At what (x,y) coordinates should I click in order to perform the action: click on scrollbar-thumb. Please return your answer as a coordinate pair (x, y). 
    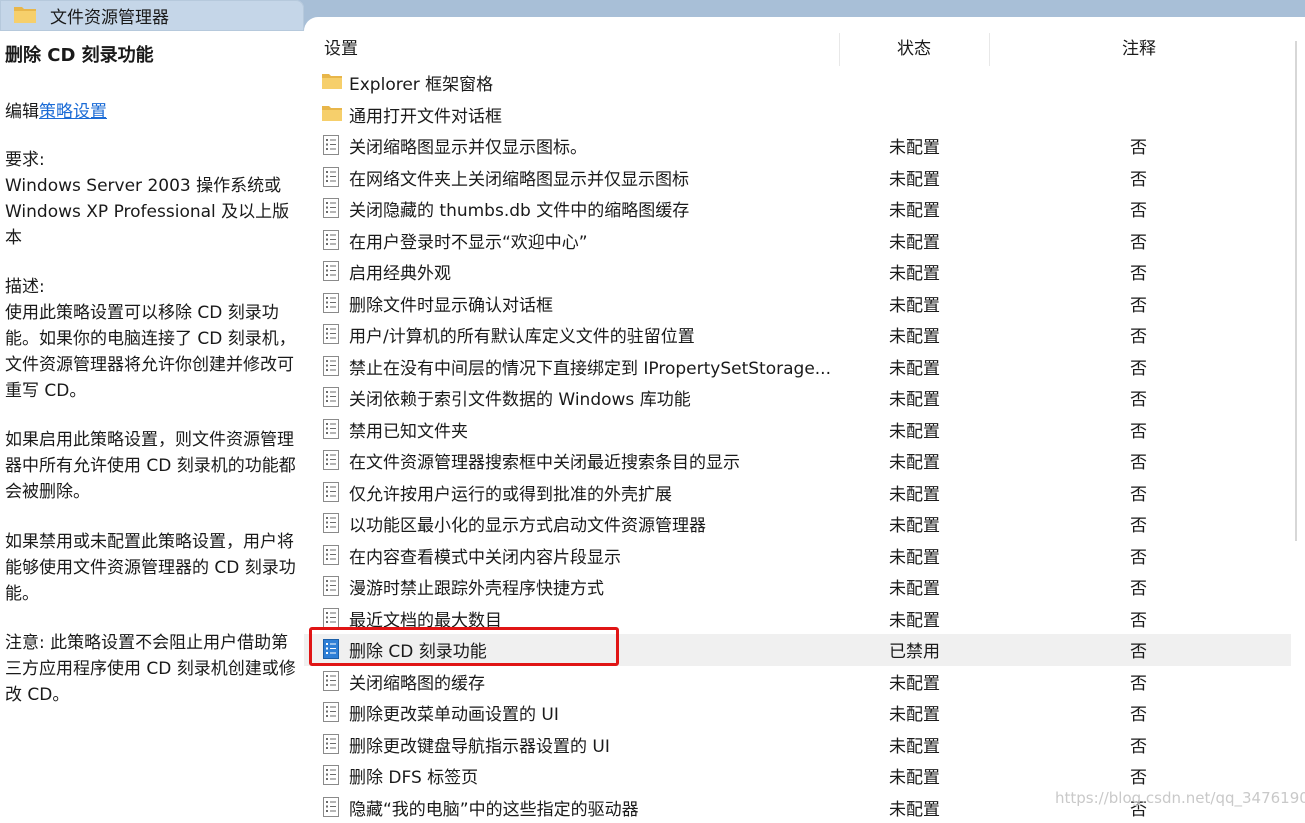
    Looking at the image, I should click on (1296, 291).